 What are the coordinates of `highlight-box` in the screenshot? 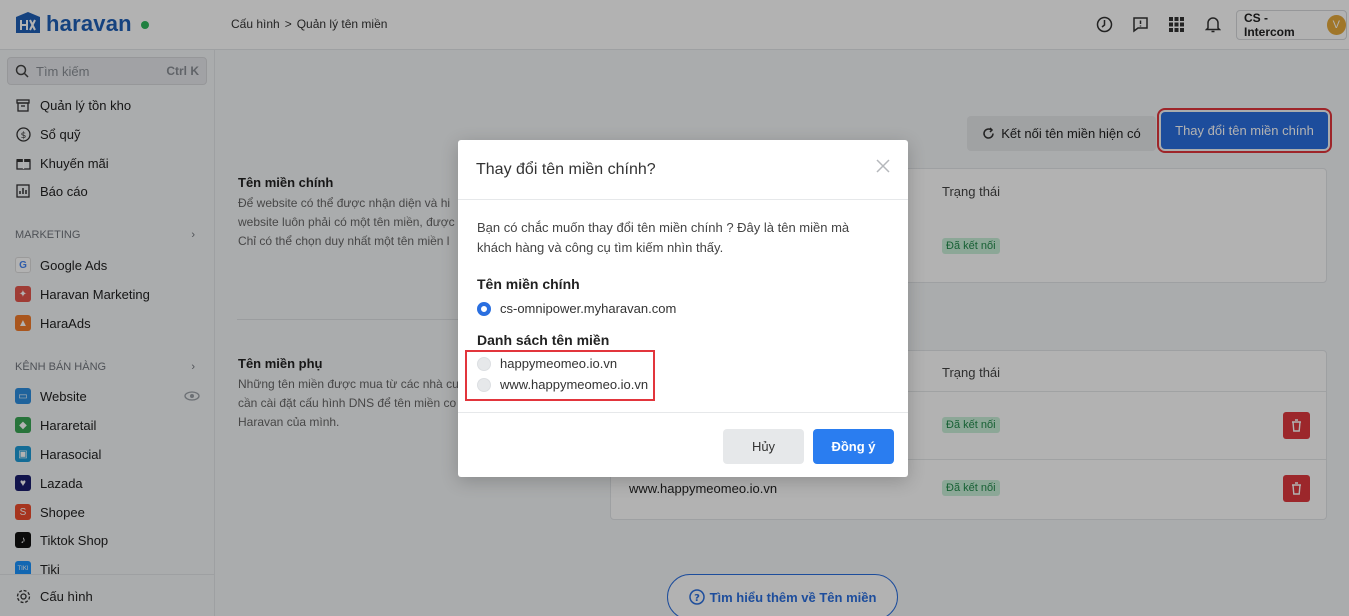 It's located at (560, 375).